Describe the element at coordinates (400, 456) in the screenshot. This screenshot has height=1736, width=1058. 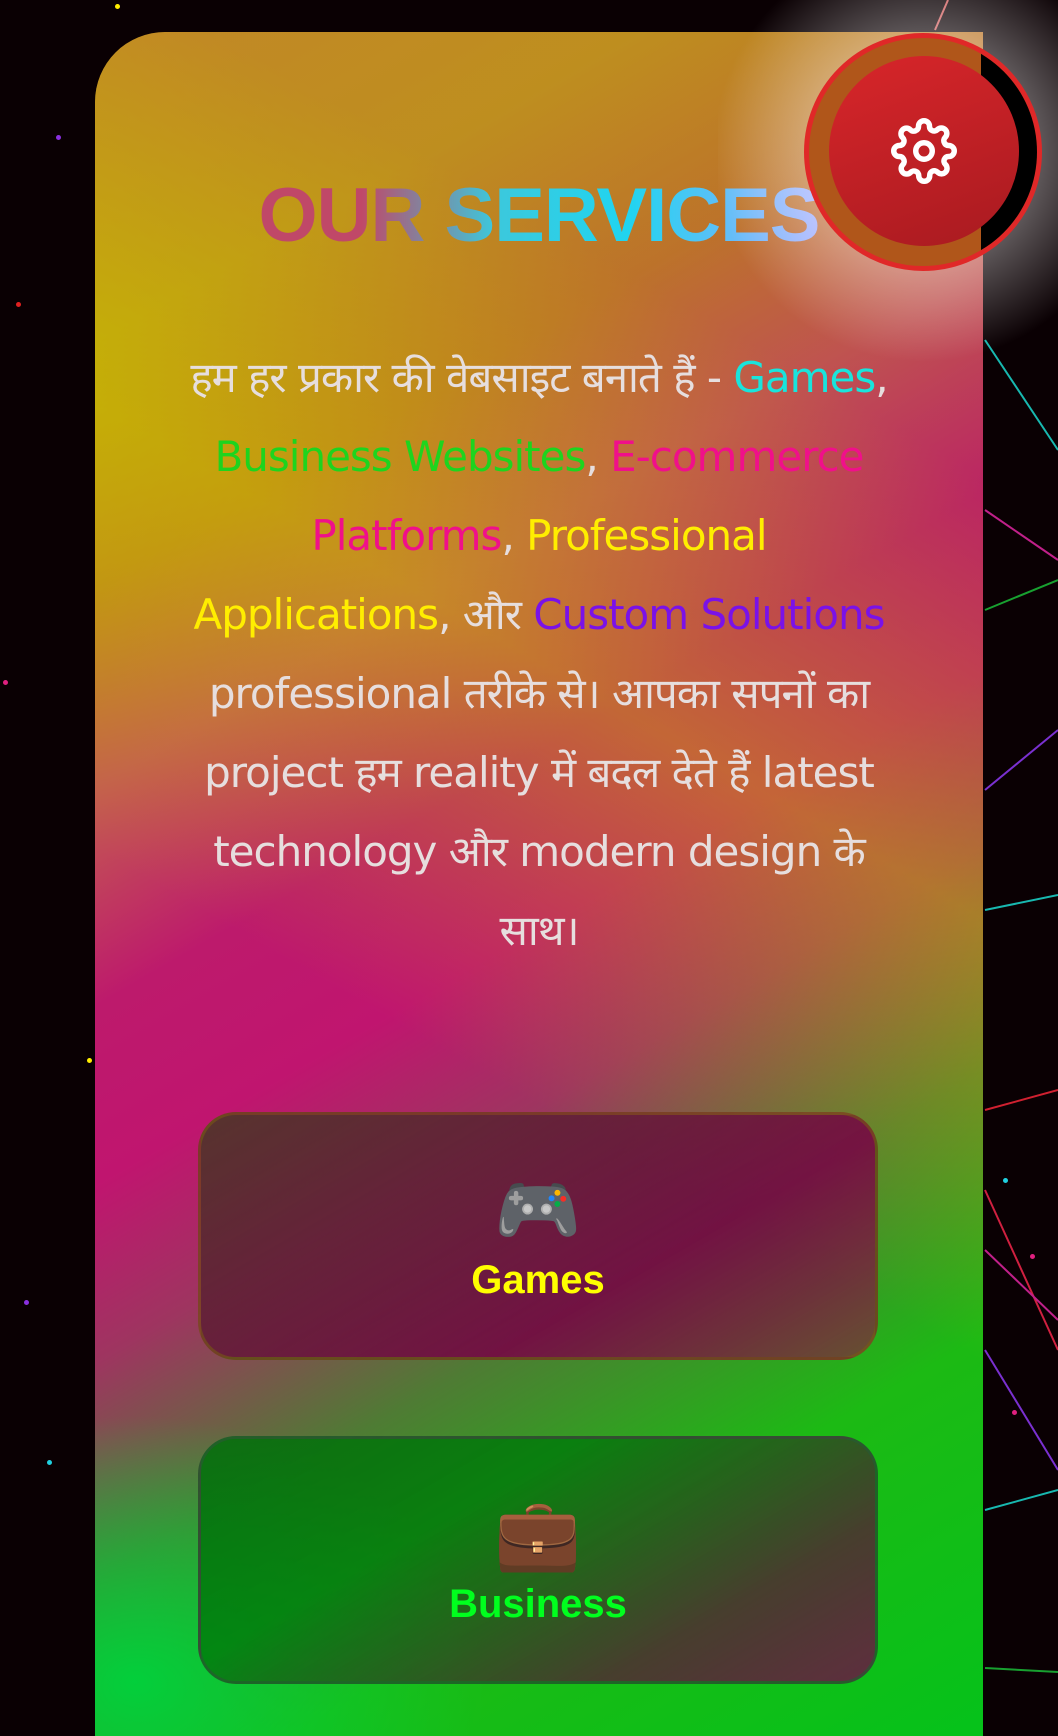
I see `desc-business: Business Websites` at that location.